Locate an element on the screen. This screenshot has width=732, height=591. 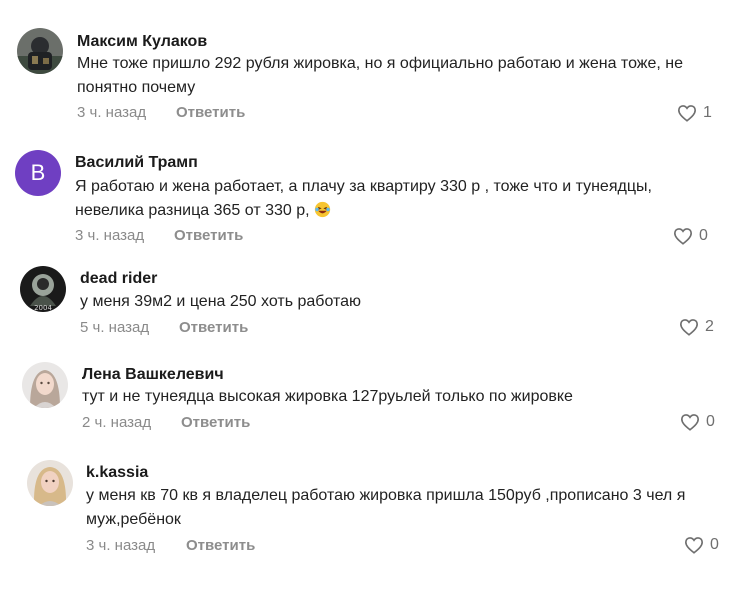
avatar: 2004 is located at coordinates (43, 289).